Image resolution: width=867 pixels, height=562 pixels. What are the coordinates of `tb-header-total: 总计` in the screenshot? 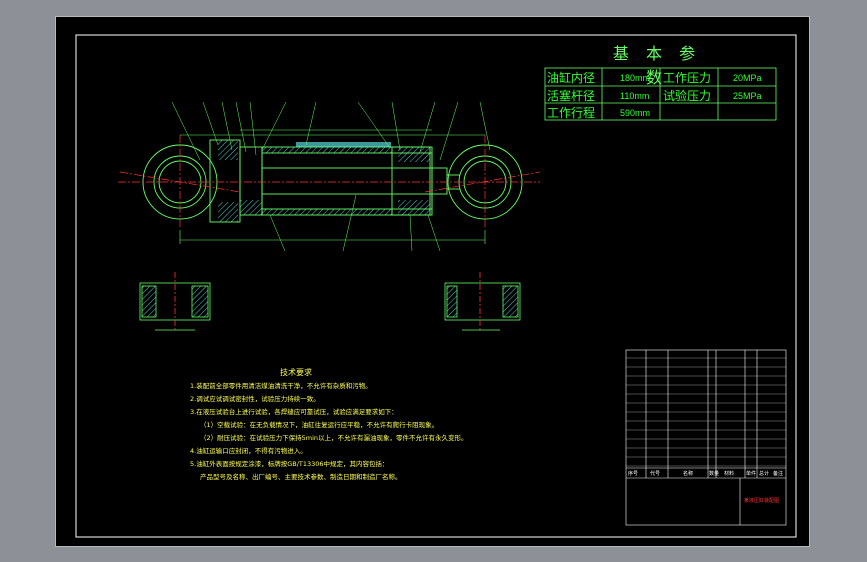 It's located at (764, 474).